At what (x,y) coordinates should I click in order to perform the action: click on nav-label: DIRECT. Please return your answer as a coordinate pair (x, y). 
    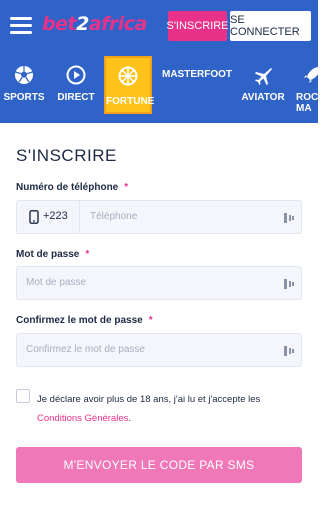
    Looking at the image, I should click on (76, 97).